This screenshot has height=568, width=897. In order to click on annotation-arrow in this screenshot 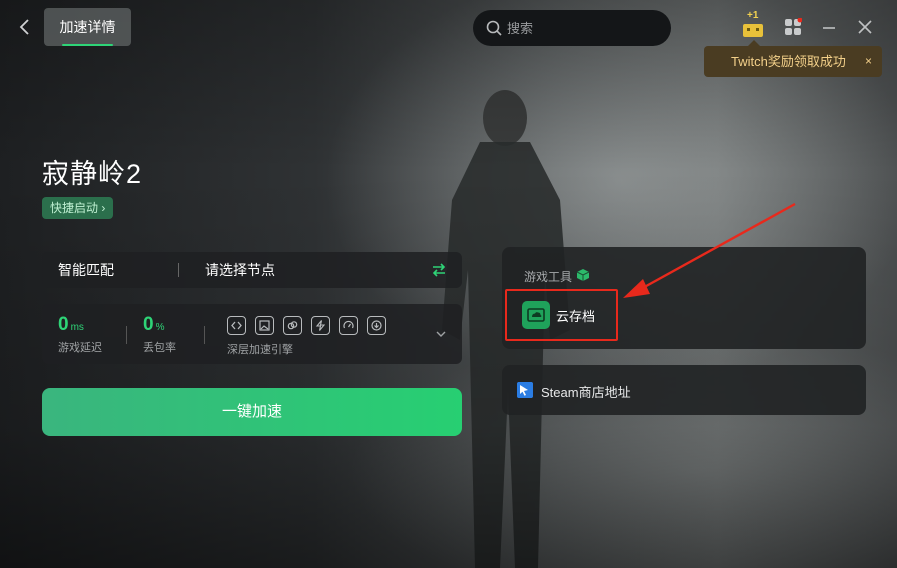, I will do `click(709, 250)`.